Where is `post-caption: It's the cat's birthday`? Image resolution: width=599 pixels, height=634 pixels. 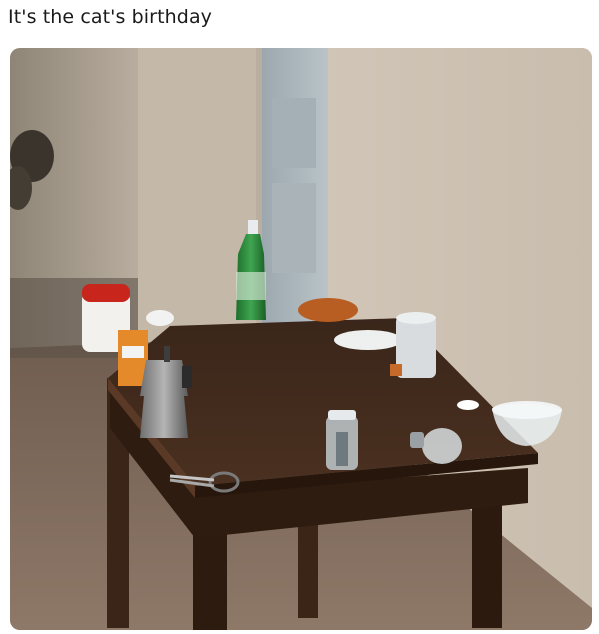 post-caption: It's the cat's birthday is located at coordinates (110, 17).